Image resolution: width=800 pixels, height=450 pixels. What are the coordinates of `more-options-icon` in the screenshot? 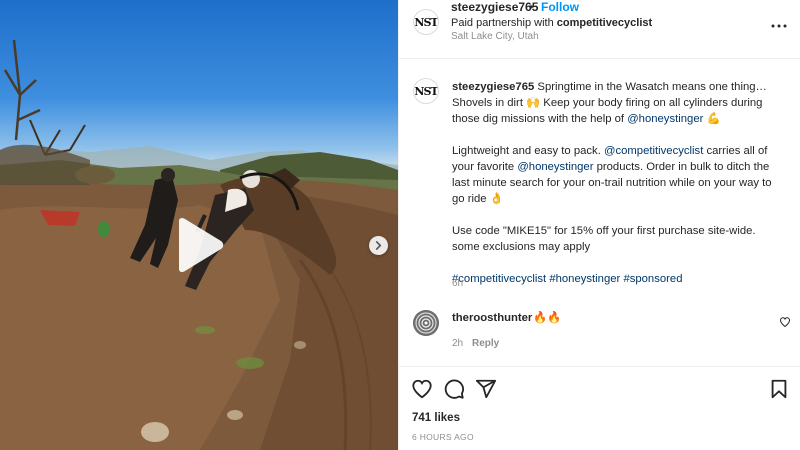 It's located at (779, 26).